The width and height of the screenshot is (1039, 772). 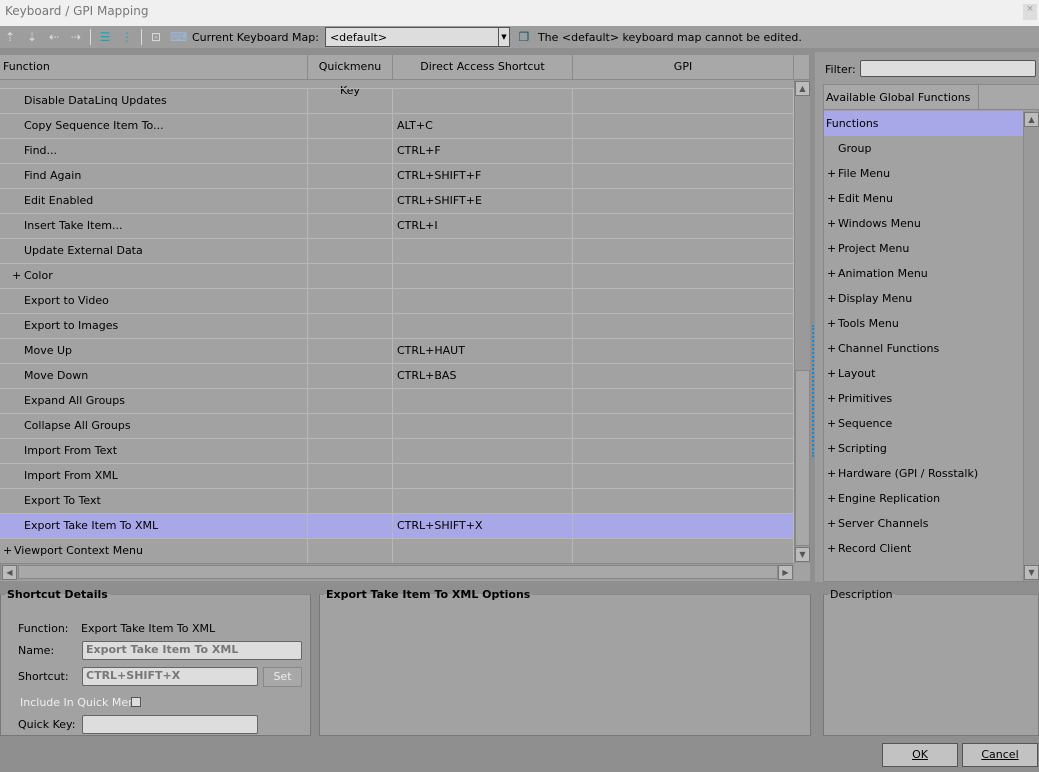 I want to click on global-function-item: + File Menu, so click(x=923, y=173).